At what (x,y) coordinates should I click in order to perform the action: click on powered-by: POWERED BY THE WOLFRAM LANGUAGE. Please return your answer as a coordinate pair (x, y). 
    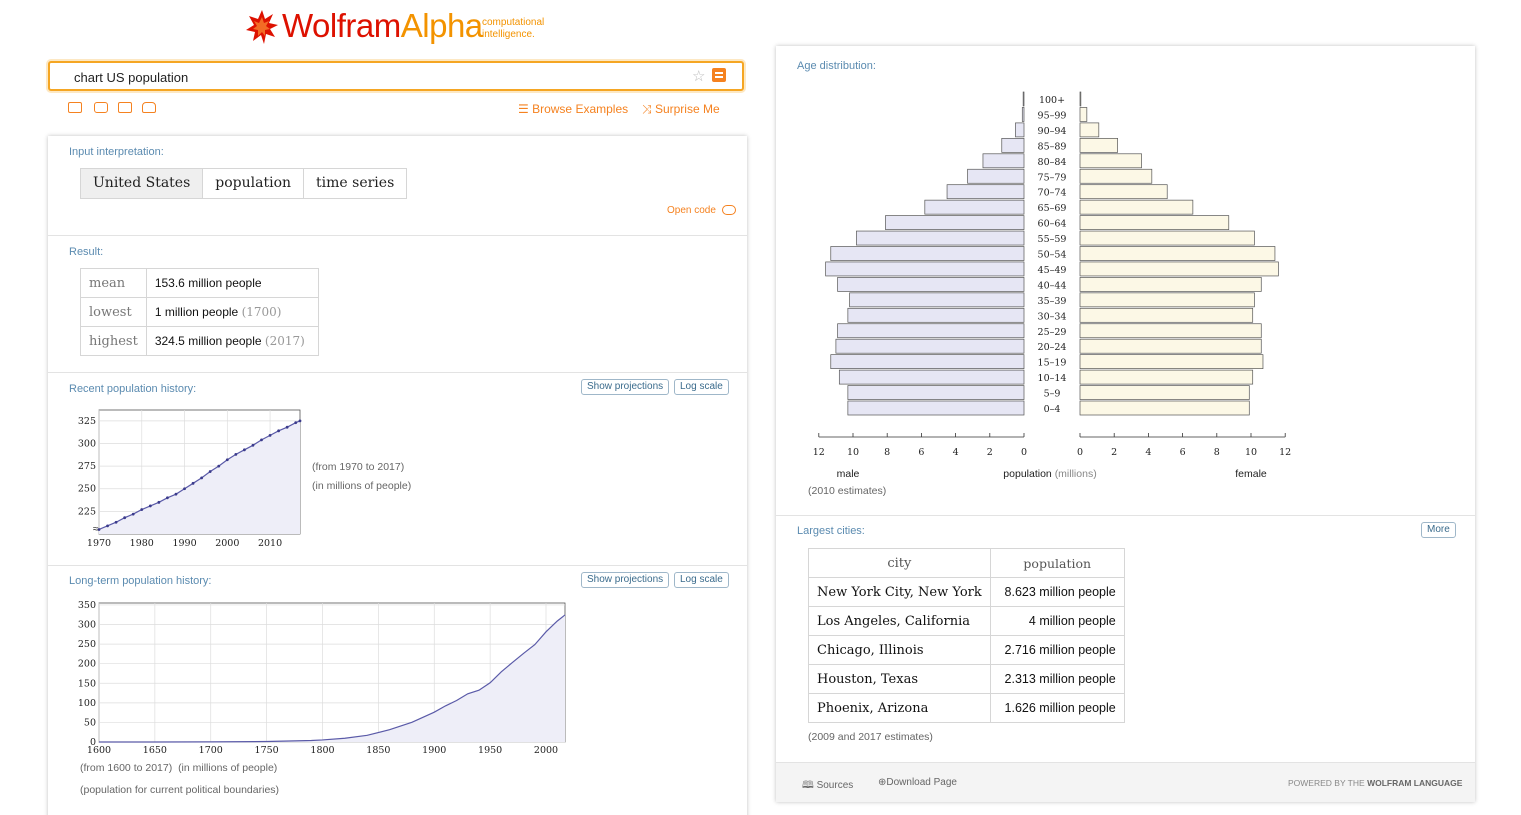
    Looking at the image, I should click on (1375, 783).